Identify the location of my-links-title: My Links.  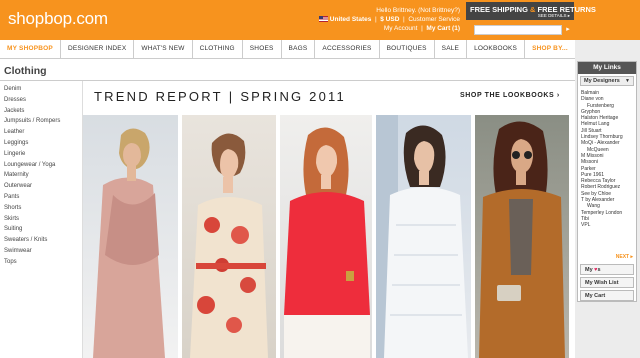
(607, 68).